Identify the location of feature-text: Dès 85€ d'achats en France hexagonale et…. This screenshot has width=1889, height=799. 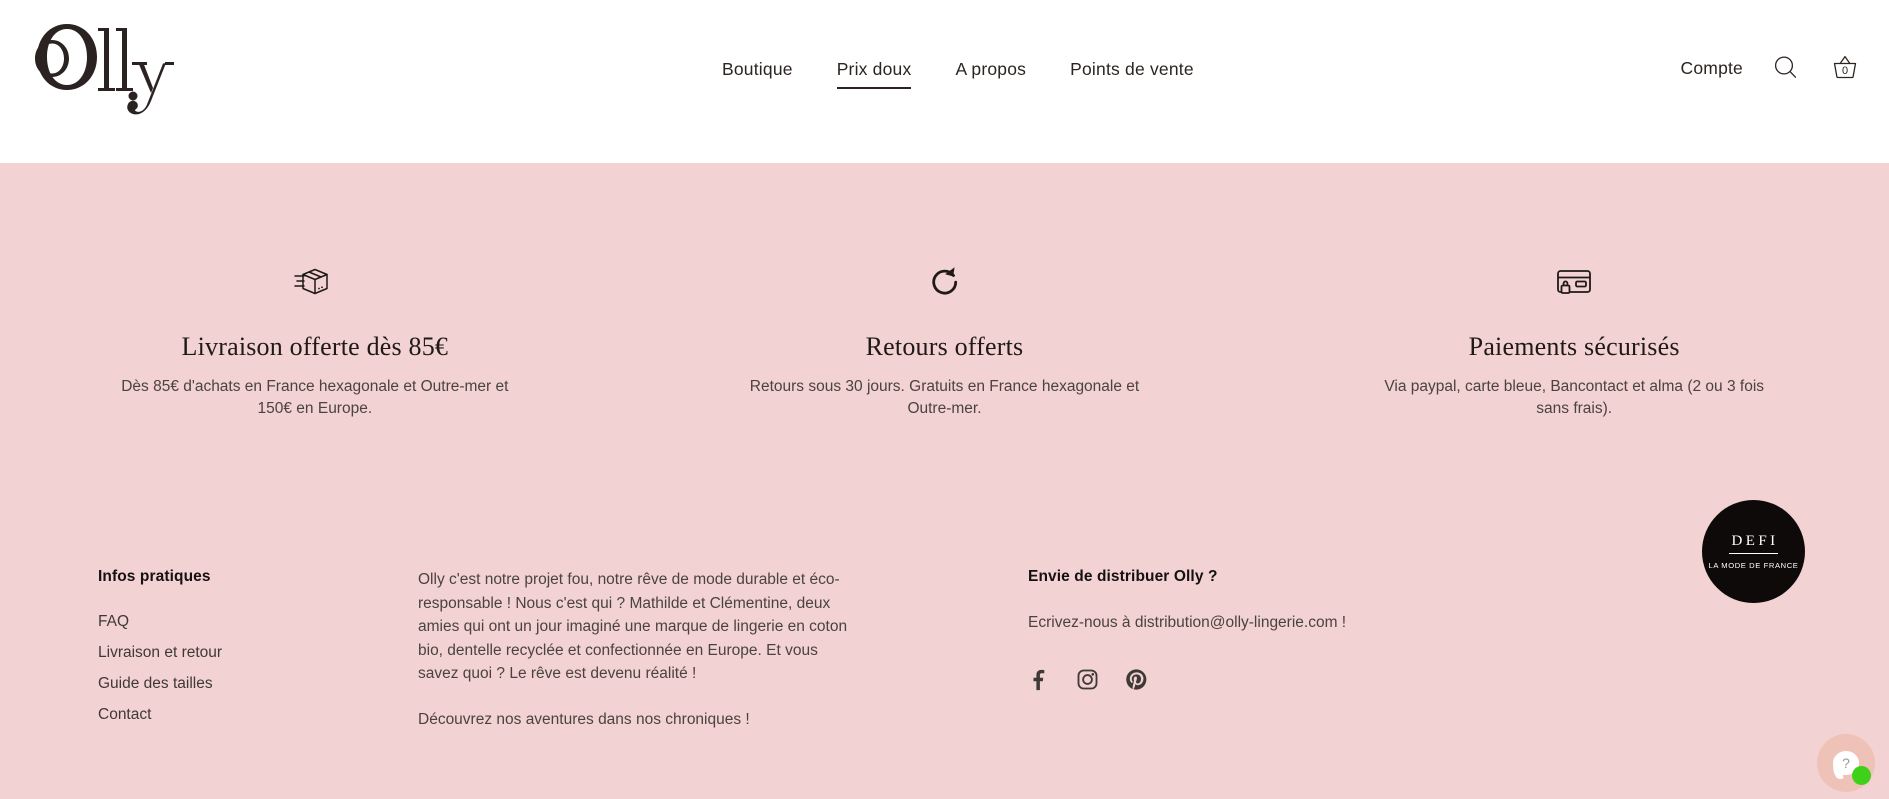
(315, 397).